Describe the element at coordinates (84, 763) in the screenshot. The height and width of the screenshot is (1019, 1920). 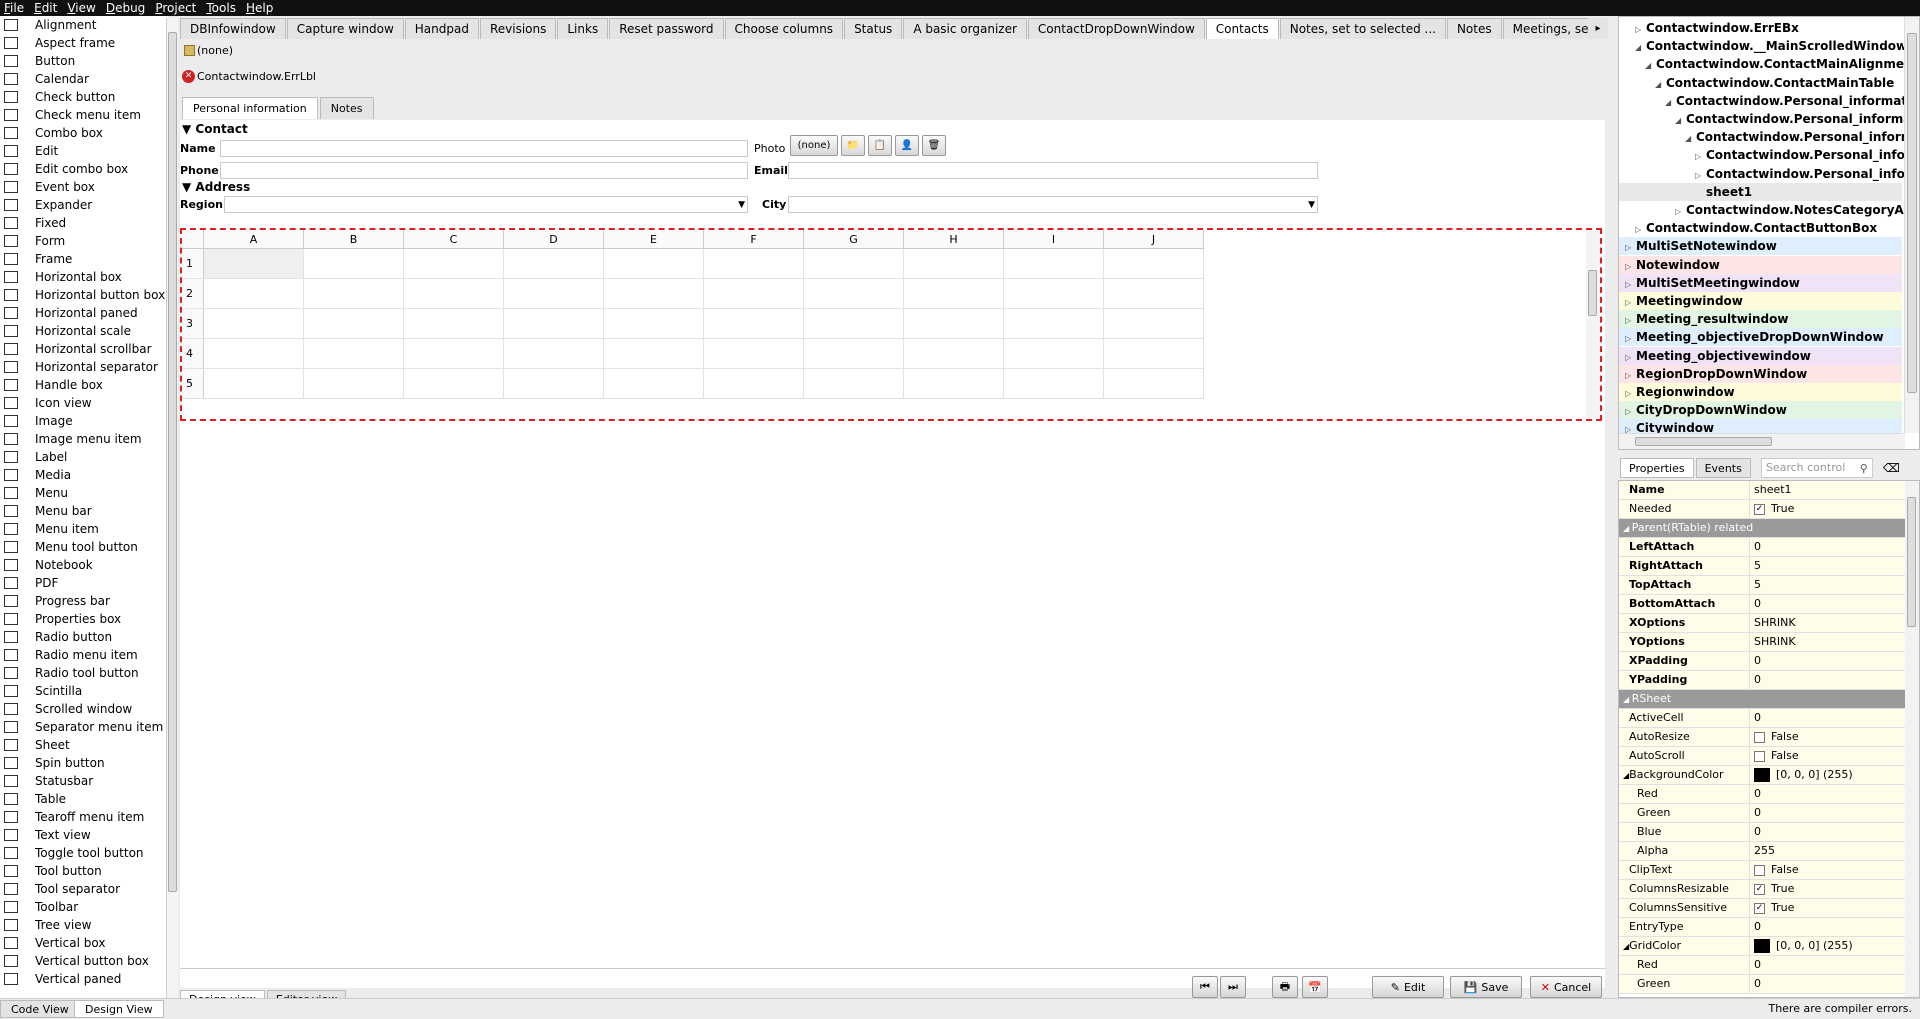
I see `toolbox-item-spin-button: Spin button` at that location.